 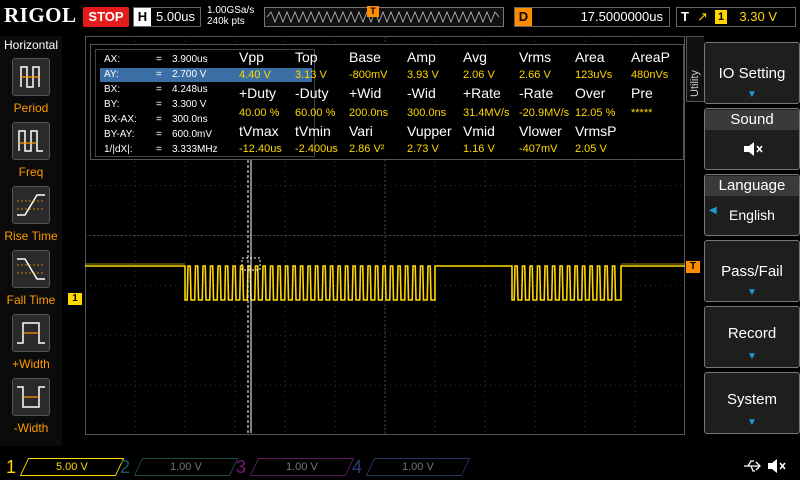 What do you see at coordinates (642, 113) in the screenshot?
I see `measurement-value: *****` at bounding box center [642, 113].